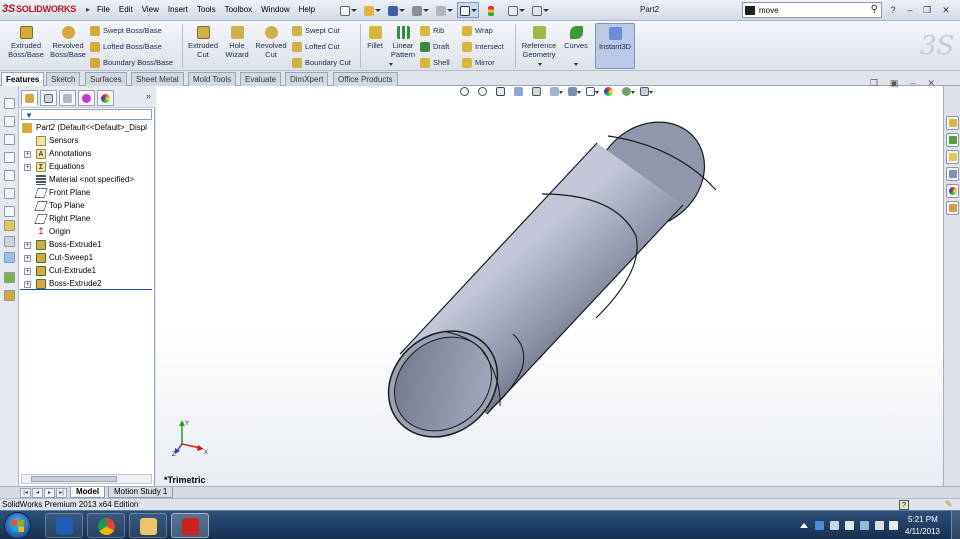 The width and height of the screenshot is (960, 539). What do you see at coordinates (483, 46) in the screenshot?
I see `intersect-button: Intersect` at bounding box center [483, 46].